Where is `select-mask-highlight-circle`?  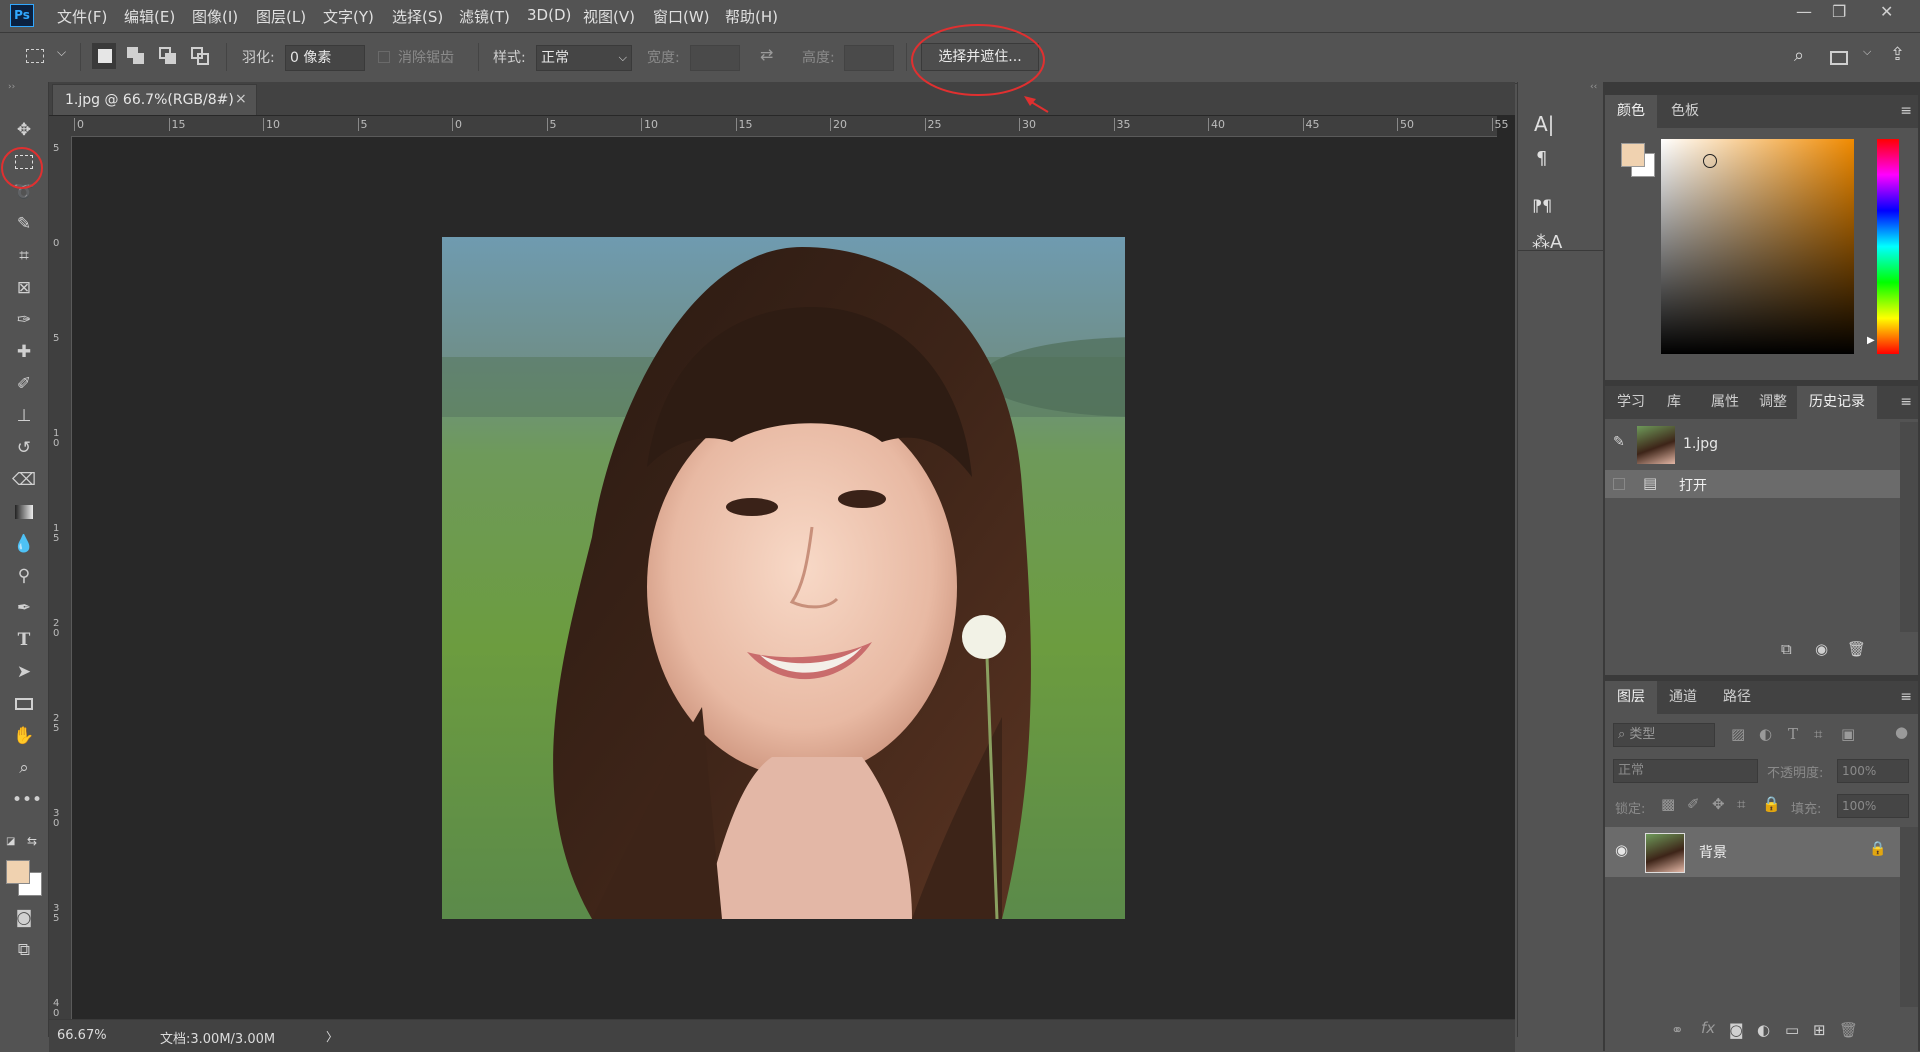
select-mask-highlight-circle is located at coordinates (978, 60).